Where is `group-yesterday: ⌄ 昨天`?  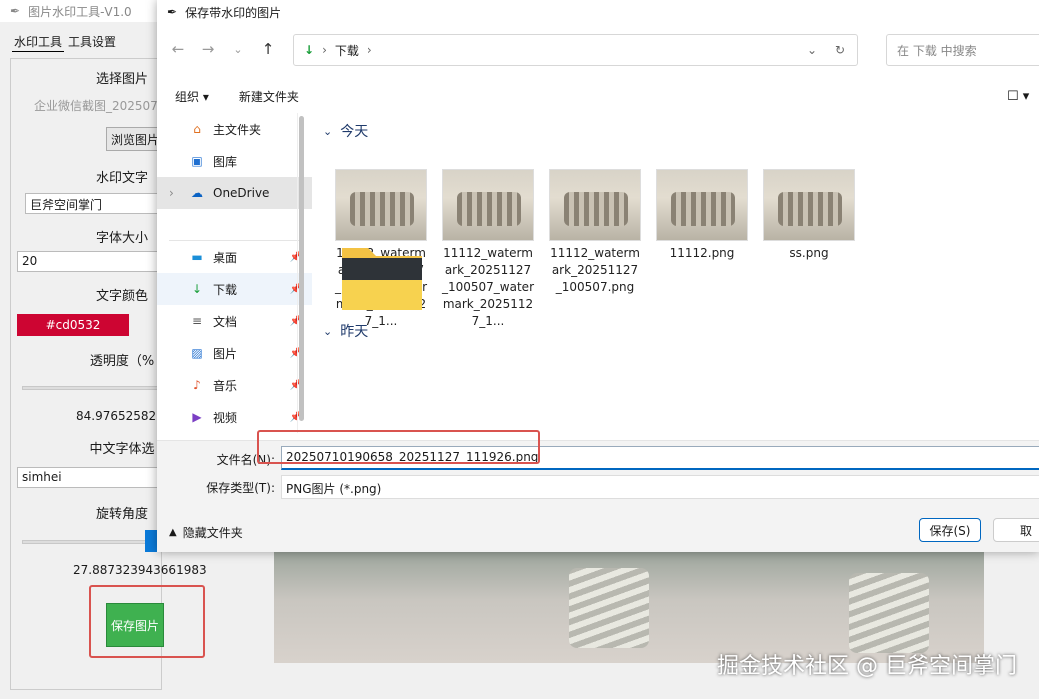
group-yesterday: ⌄ 昨天 is located at coordinates (345, 331).